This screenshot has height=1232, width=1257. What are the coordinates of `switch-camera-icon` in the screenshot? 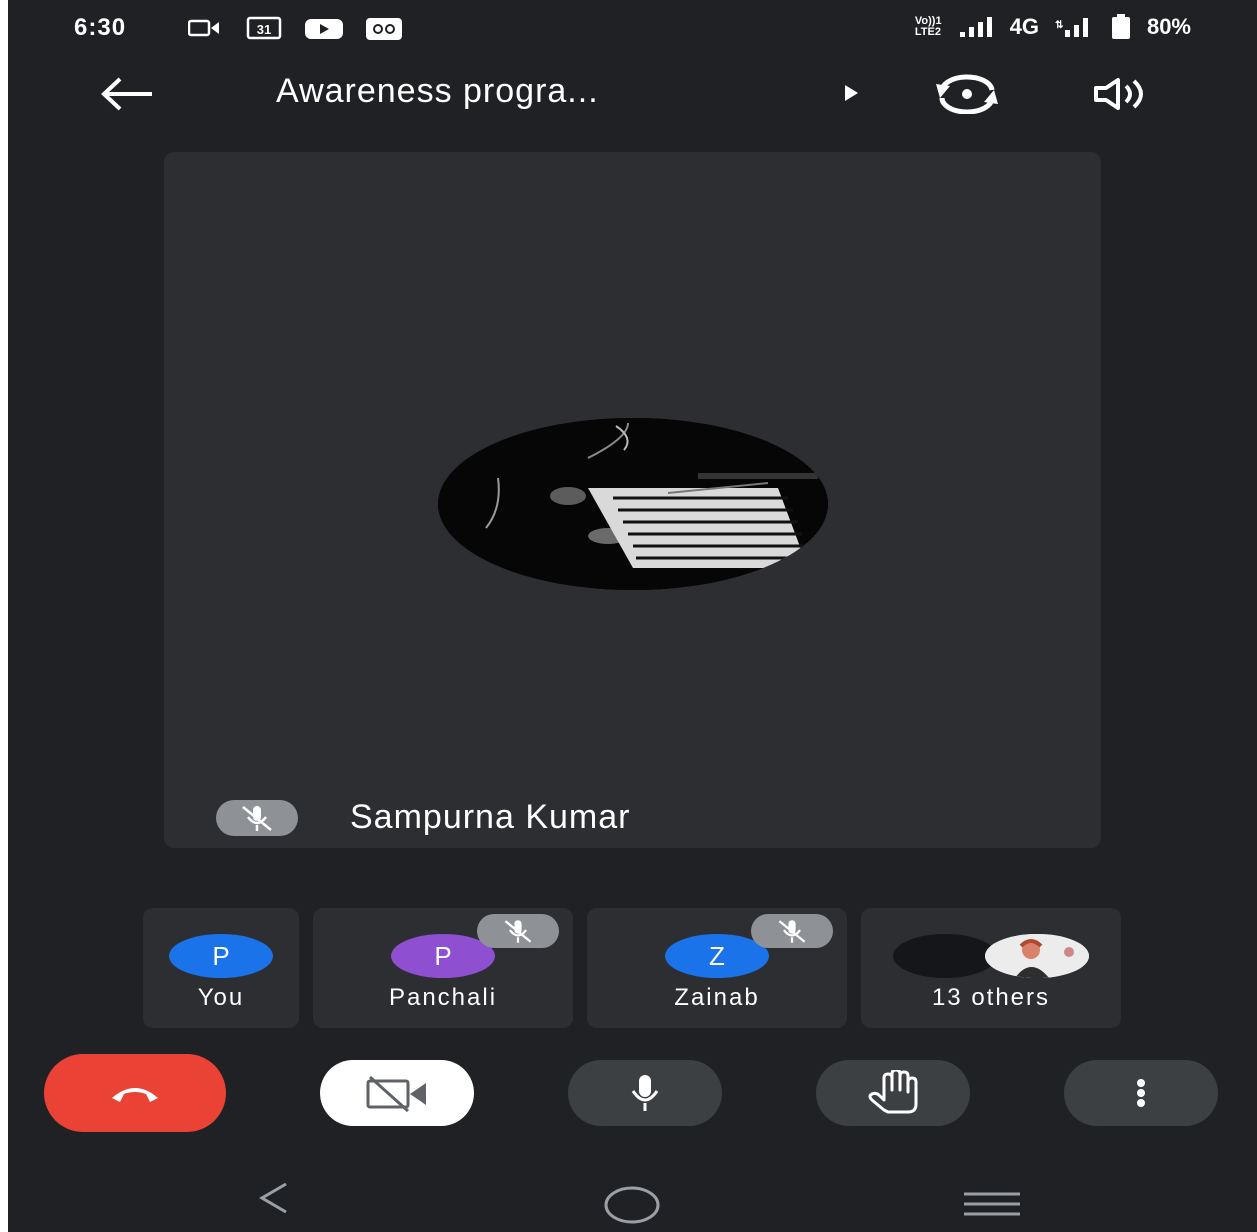 It's located at (967, 94).